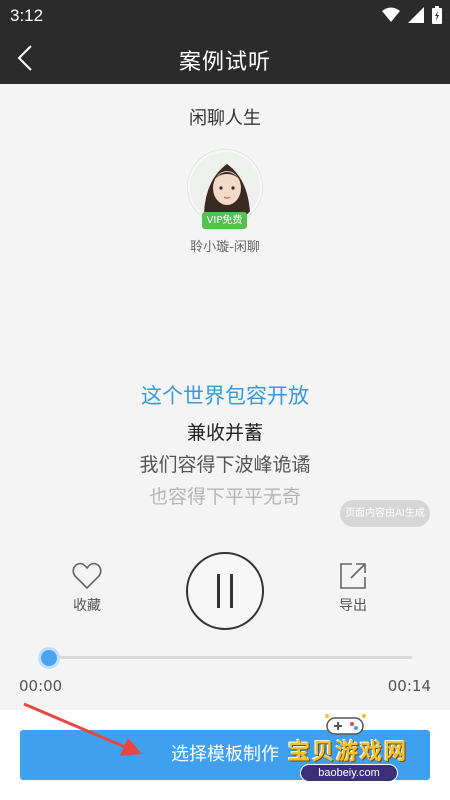  Describe the element at coordinates (27, 15) in the screenshot. I see `status-time: 3:12` at that location.